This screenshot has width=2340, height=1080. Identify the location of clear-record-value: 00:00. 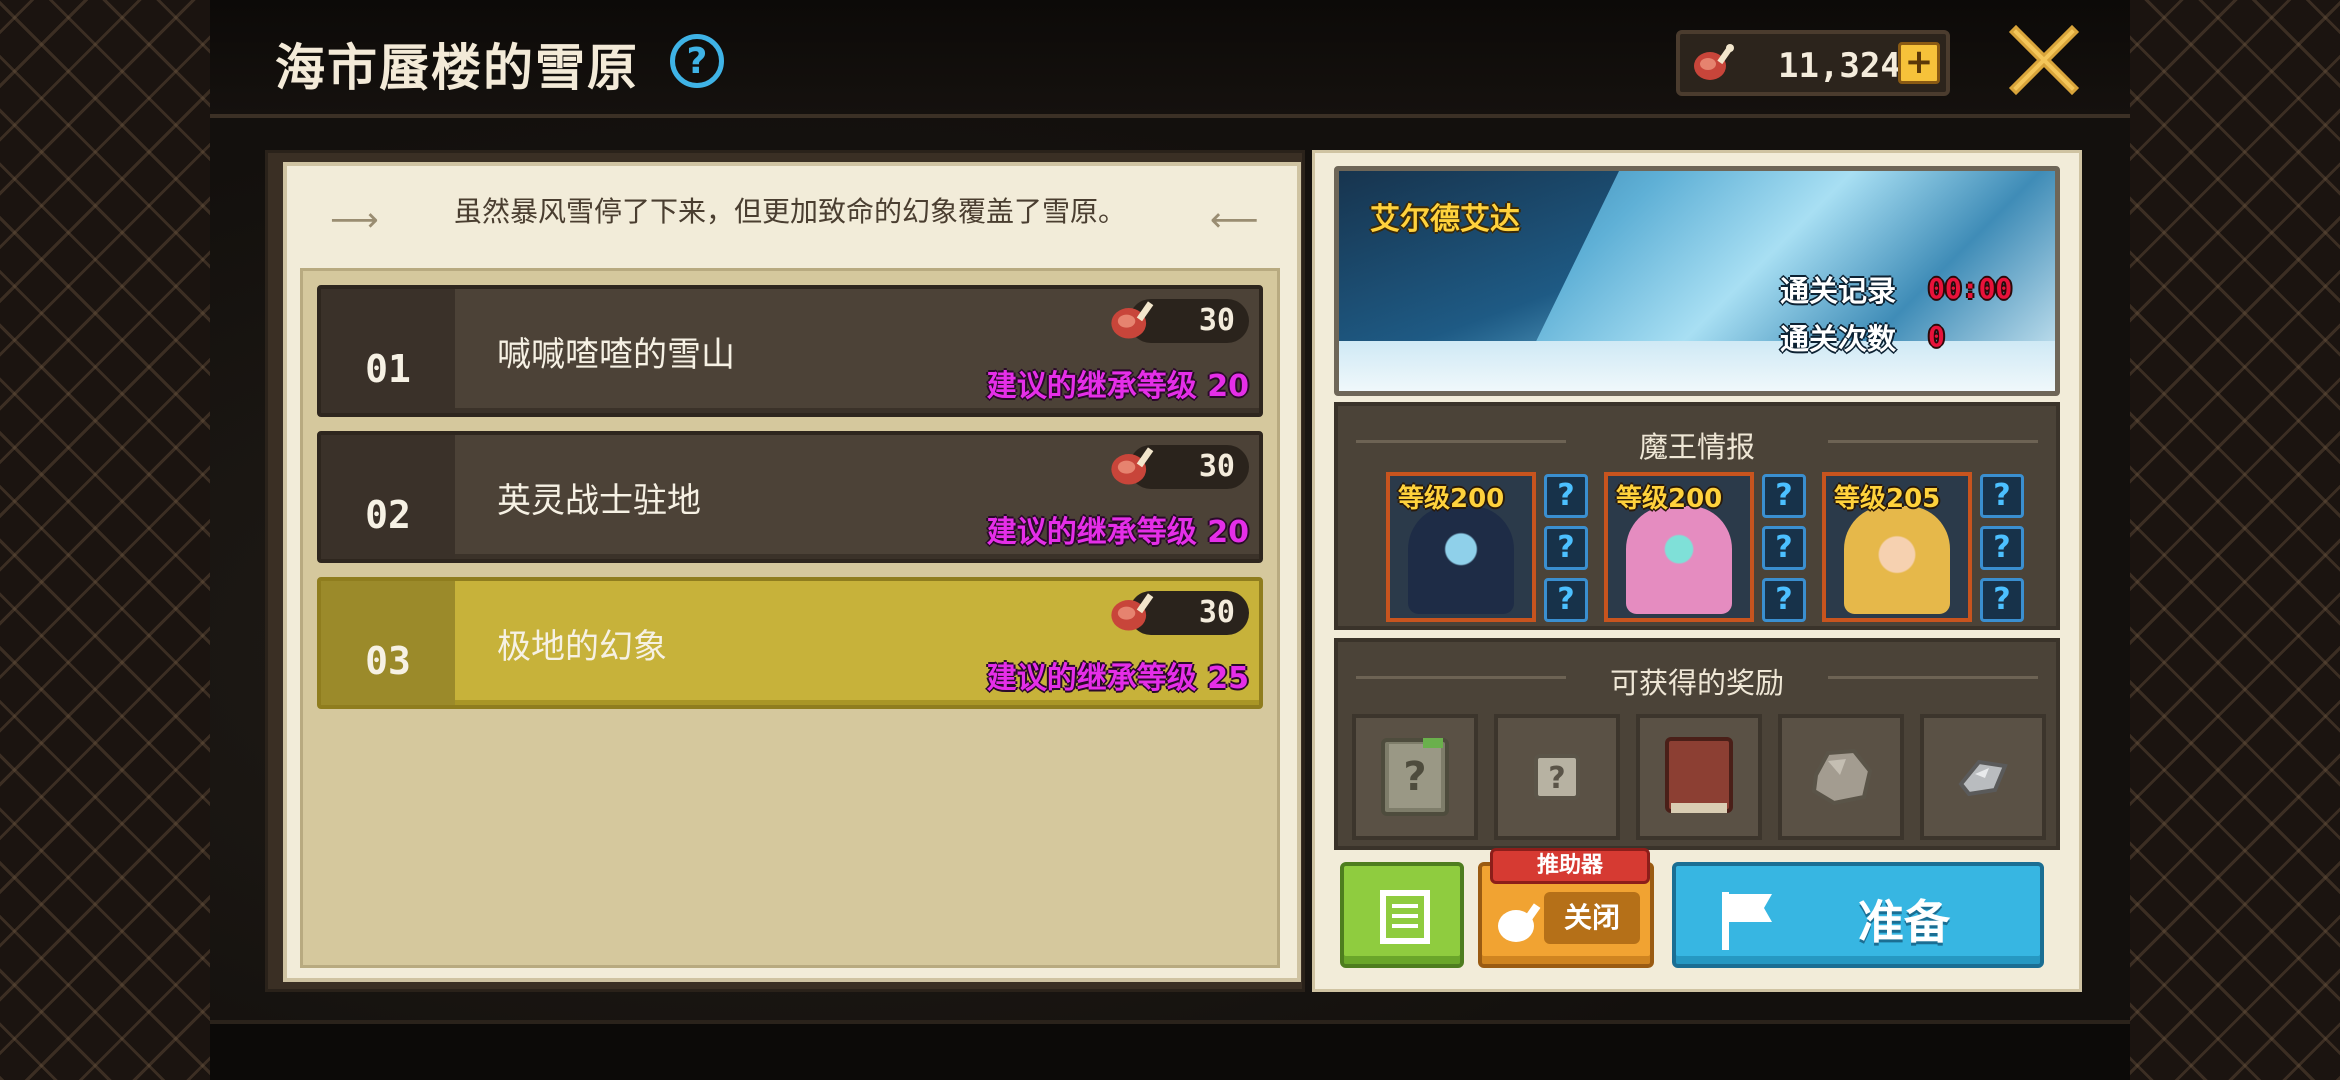
(1970, 288).